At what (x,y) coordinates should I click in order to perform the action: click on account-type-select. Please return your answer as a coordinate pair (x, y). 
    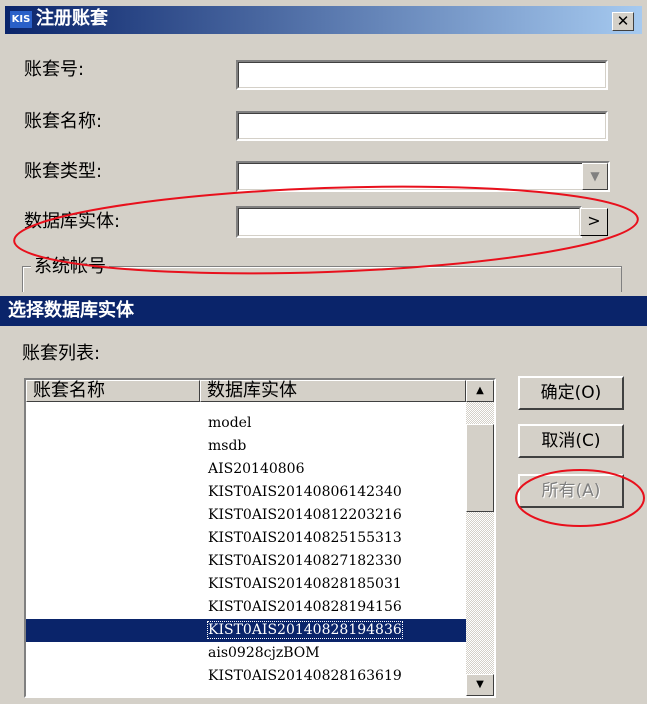
    Looking at the image, I should click on (423, 176).